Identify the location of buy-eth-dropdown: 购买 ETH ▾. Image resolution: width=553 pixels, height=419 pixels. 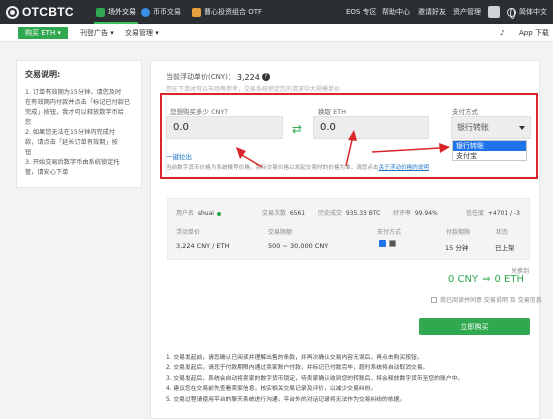
(43, 33).